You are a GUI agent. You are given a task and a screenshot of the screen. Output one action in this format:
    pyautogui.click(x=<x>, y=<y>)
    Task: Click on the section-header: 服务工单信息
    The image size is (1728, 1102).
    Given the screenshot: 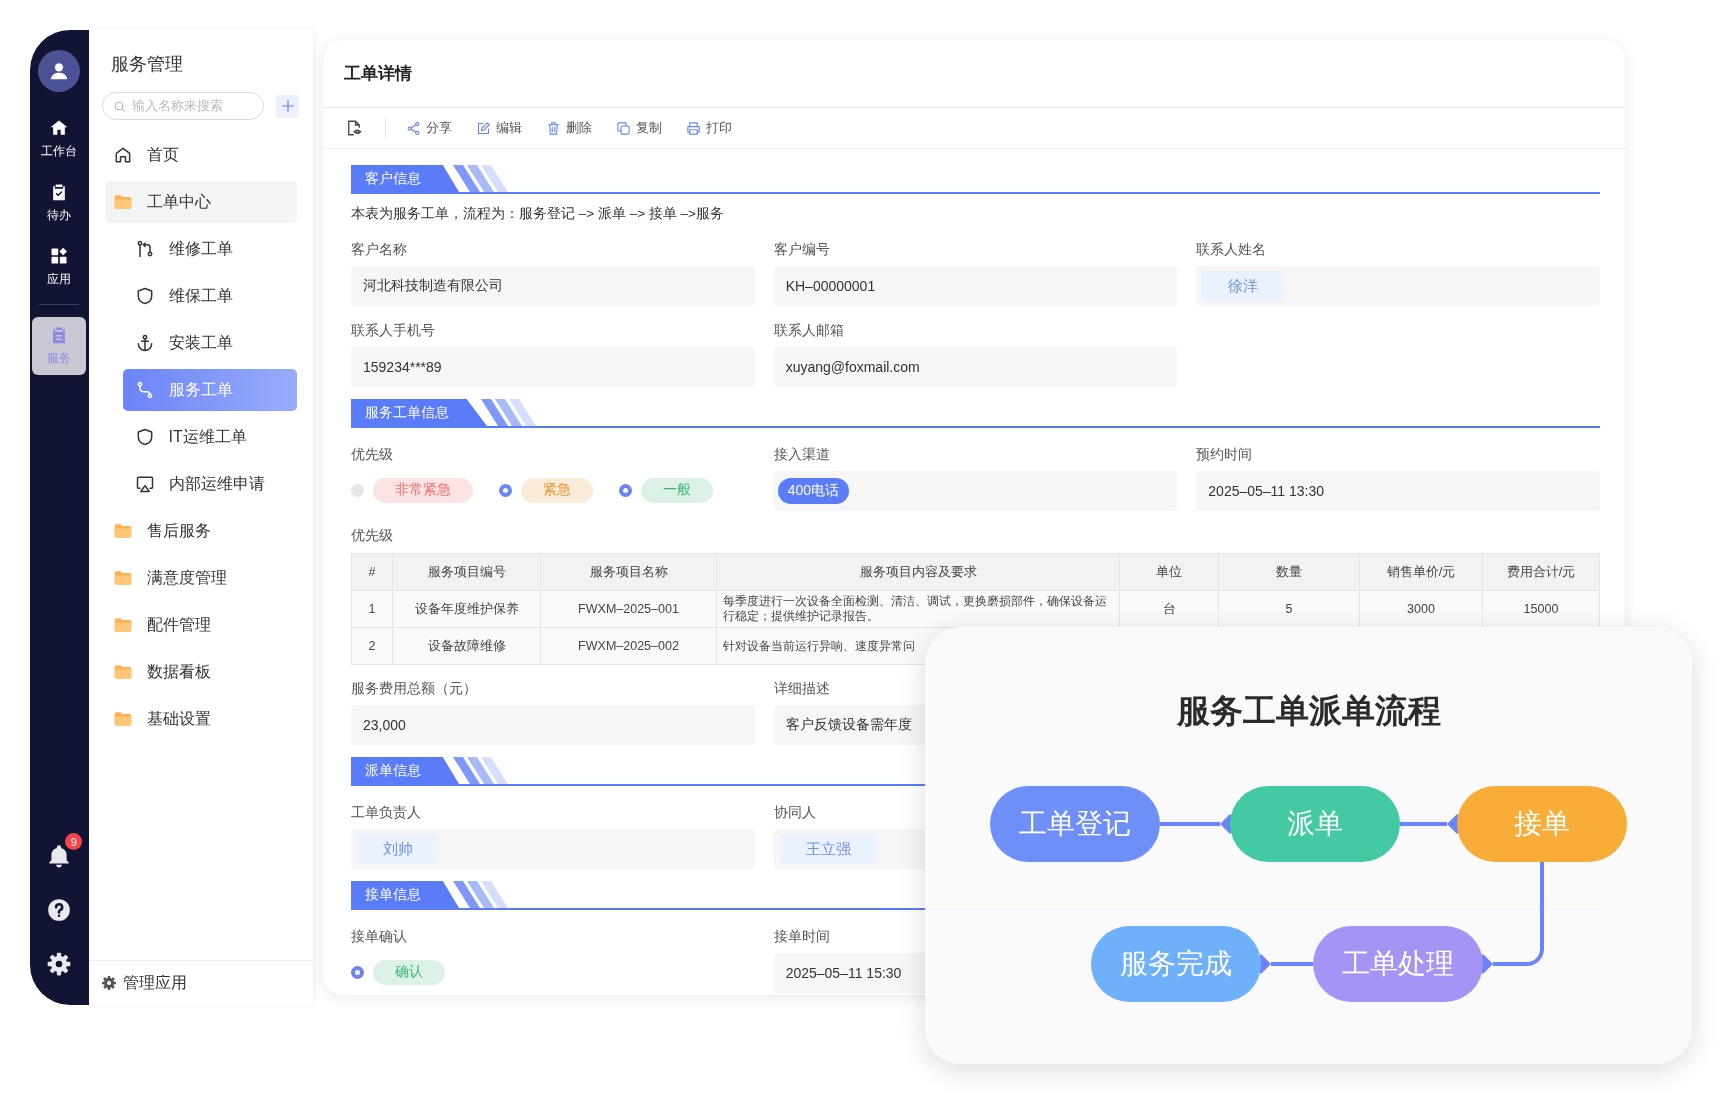 What is the action you would take?
    pyautogui.click(x=419, y=412)
    